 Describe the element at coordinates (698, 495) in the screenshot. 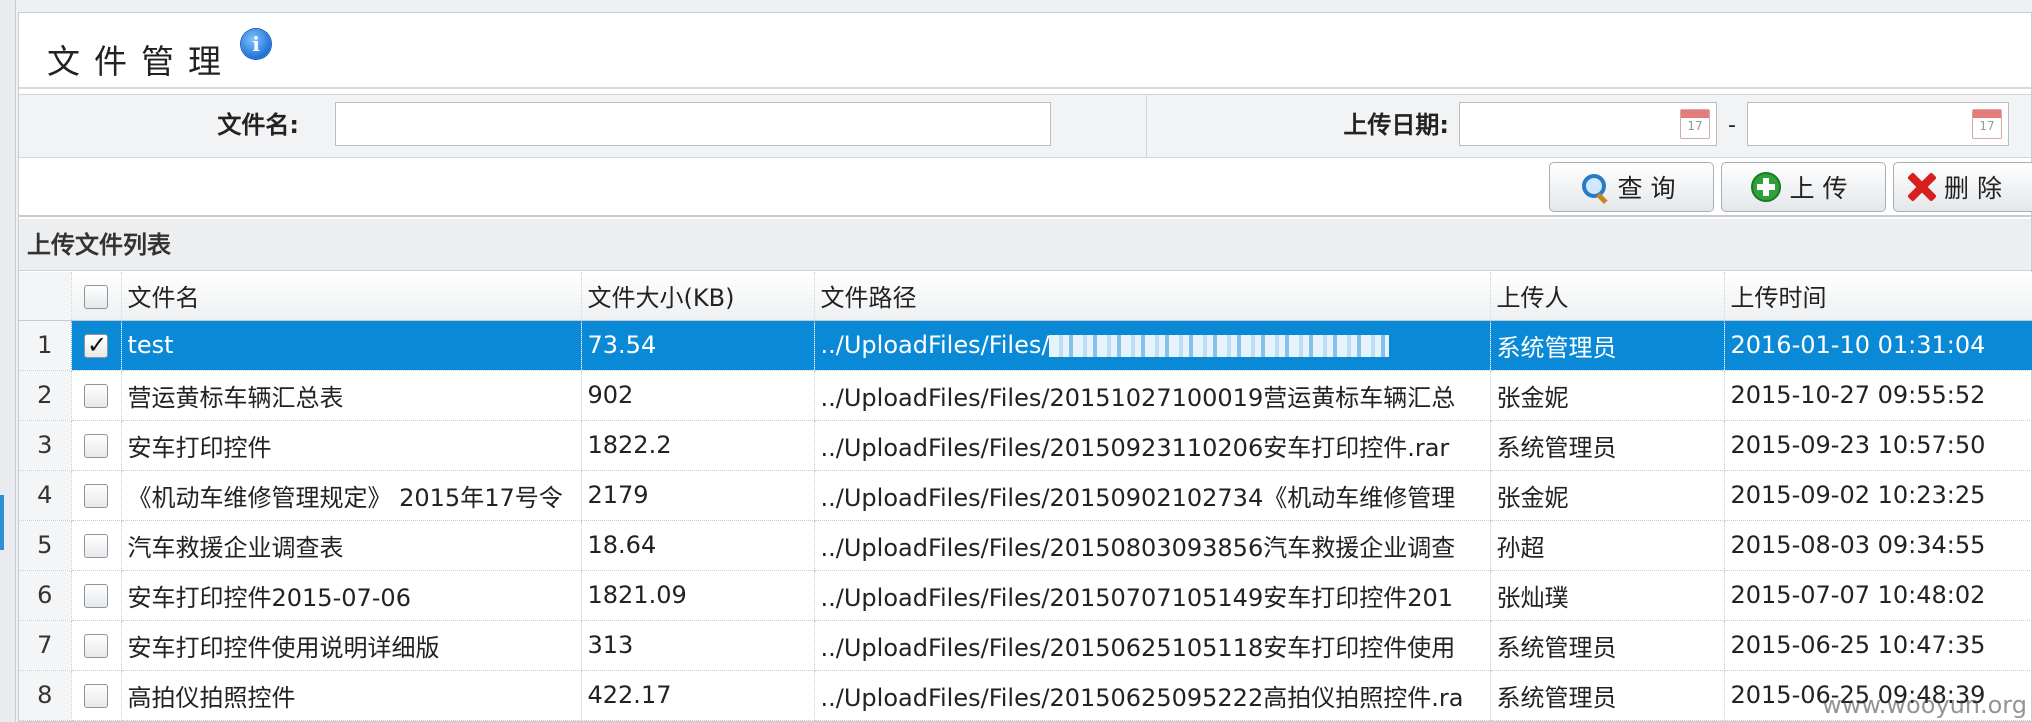

I see `cell-size: 2179` at that location.